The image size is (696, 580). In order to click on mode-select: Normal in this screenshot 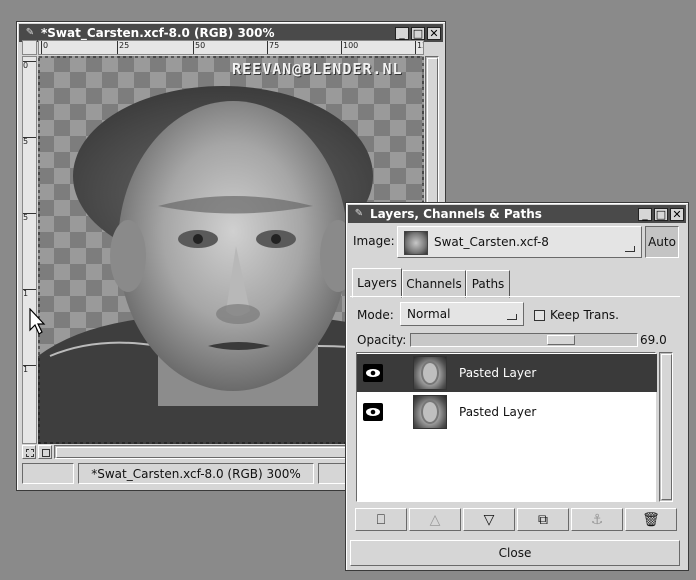, I will do `click(462, 314)`.